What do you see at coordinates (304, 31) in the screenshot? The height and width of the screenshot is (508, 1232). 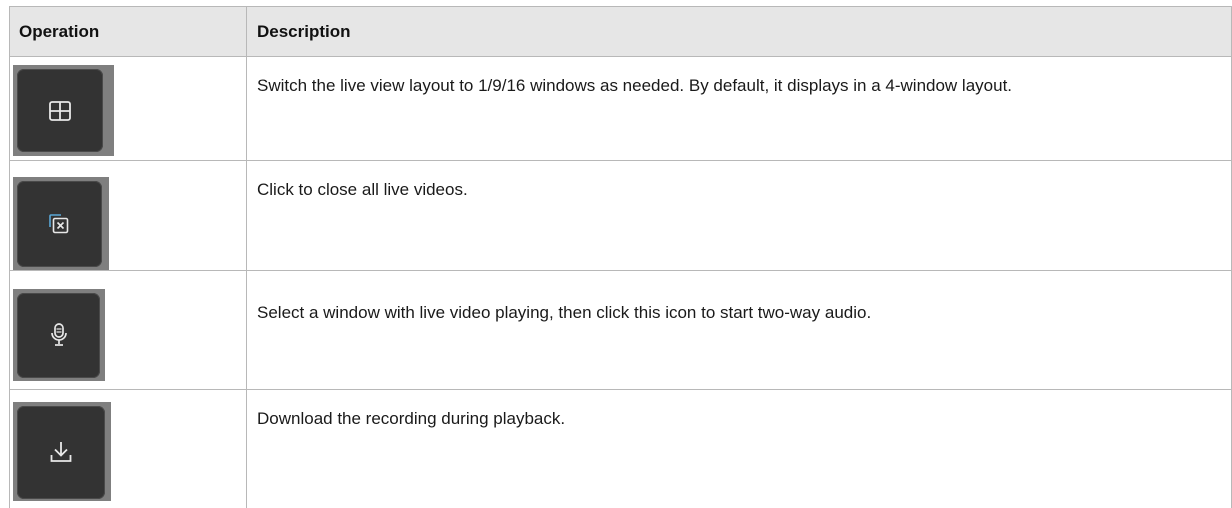 I see `column-header-description: Description` at bounding box center [304, 31].